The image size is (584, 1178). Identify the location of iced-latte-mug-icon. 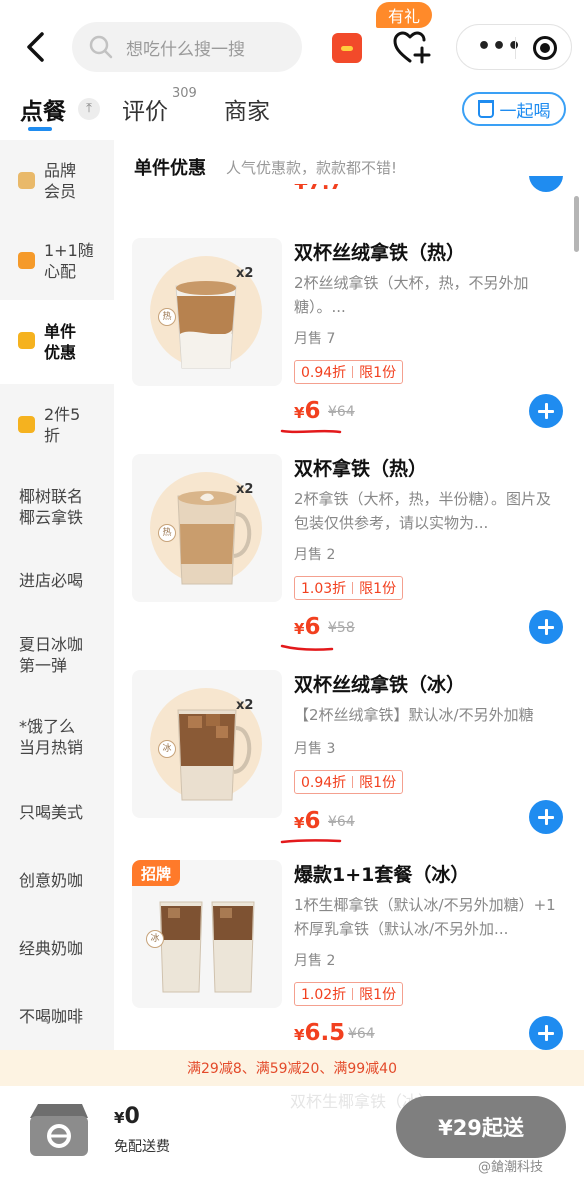
(214, 755).